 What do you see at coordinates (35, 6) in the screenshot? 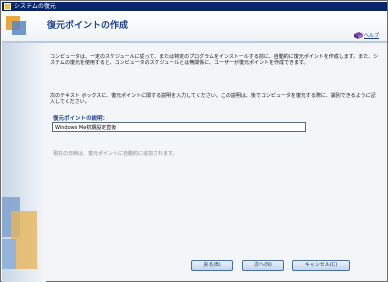
I see `window-title: システムの復元` at bounding box center [35, 6].